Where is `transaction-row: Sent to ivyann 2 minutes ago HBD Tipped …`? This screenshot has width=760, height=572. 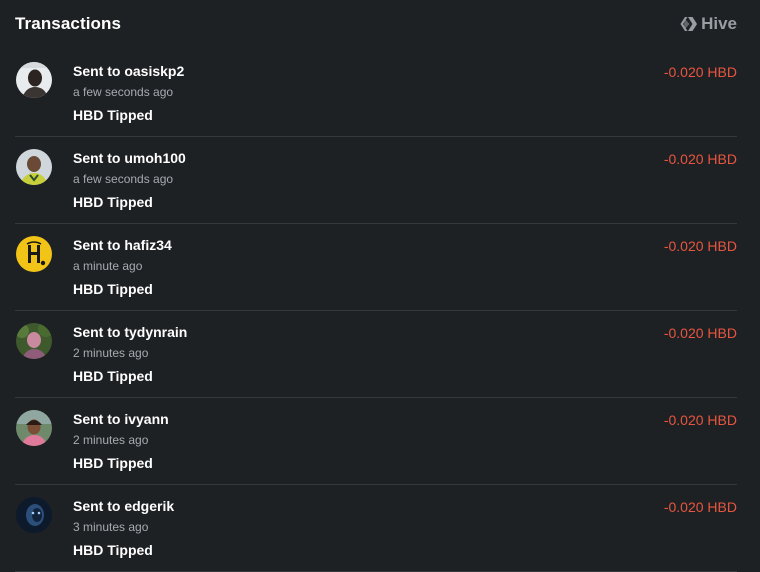
transaction-row: Sent to ivyann 2 minutes ago HBD Tipped … is located at coordinates (376, 441).